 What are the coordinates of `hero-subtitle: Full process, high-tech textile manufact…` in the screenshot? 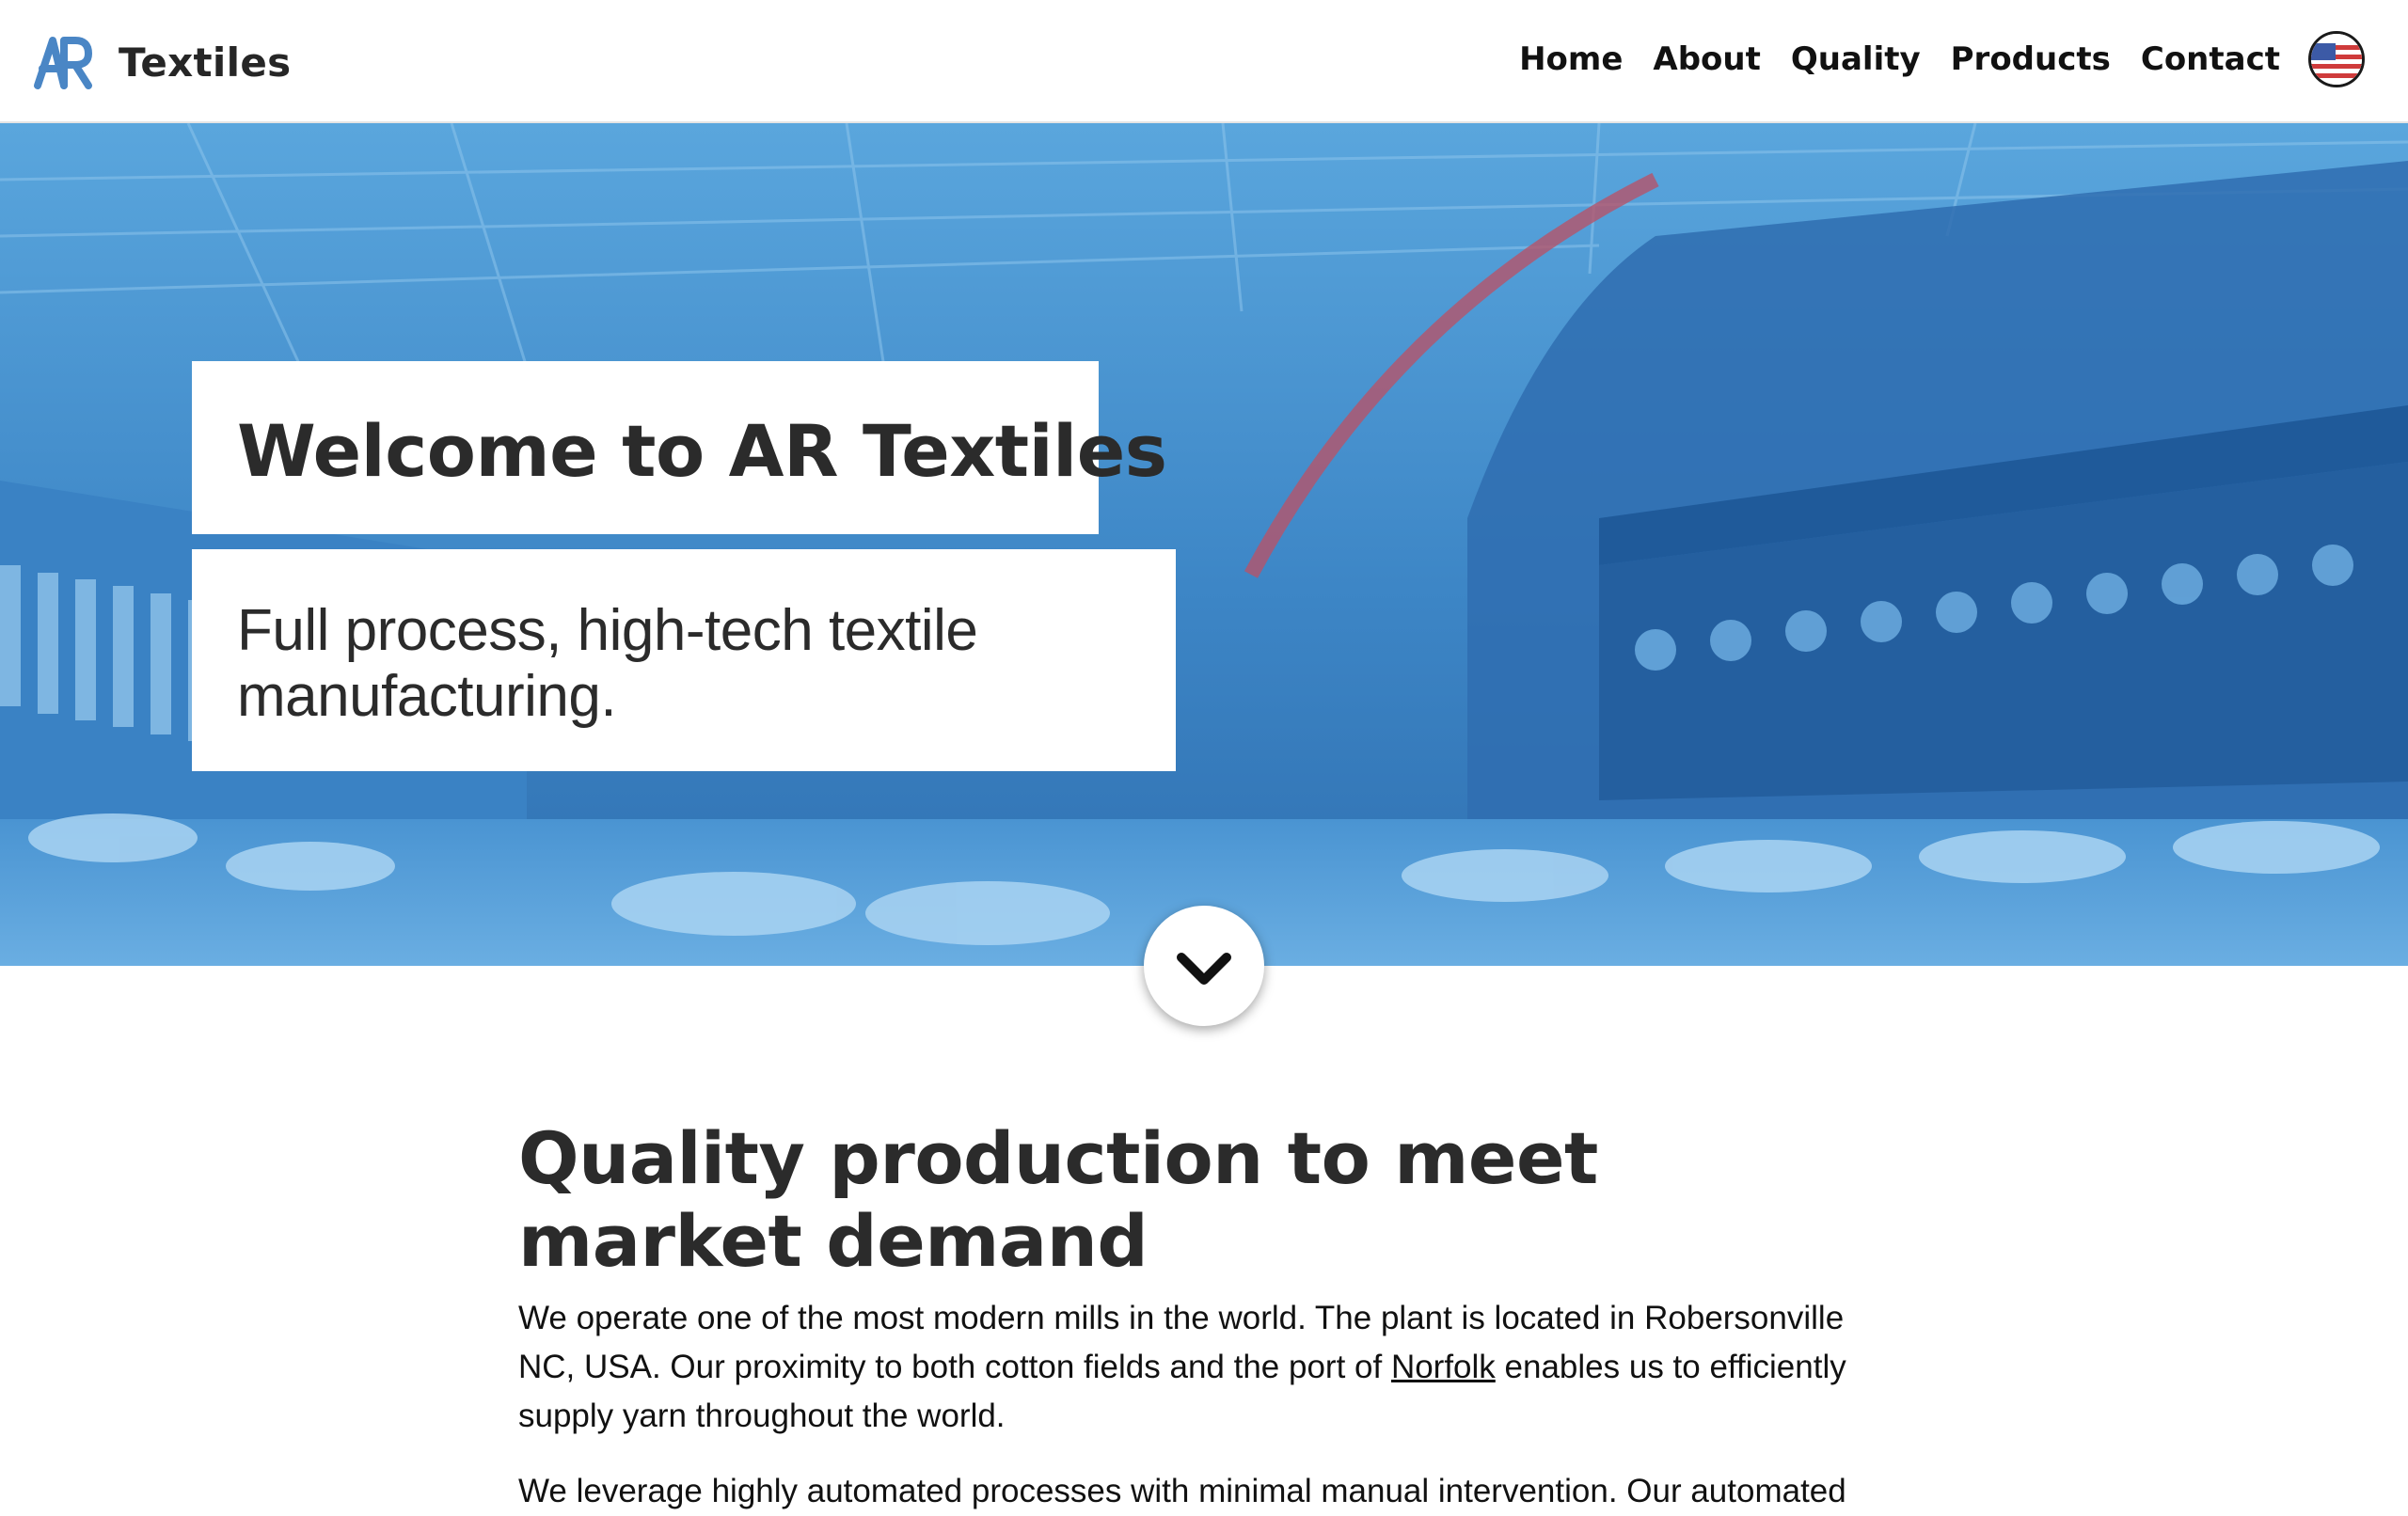 It's located at (608, 663).